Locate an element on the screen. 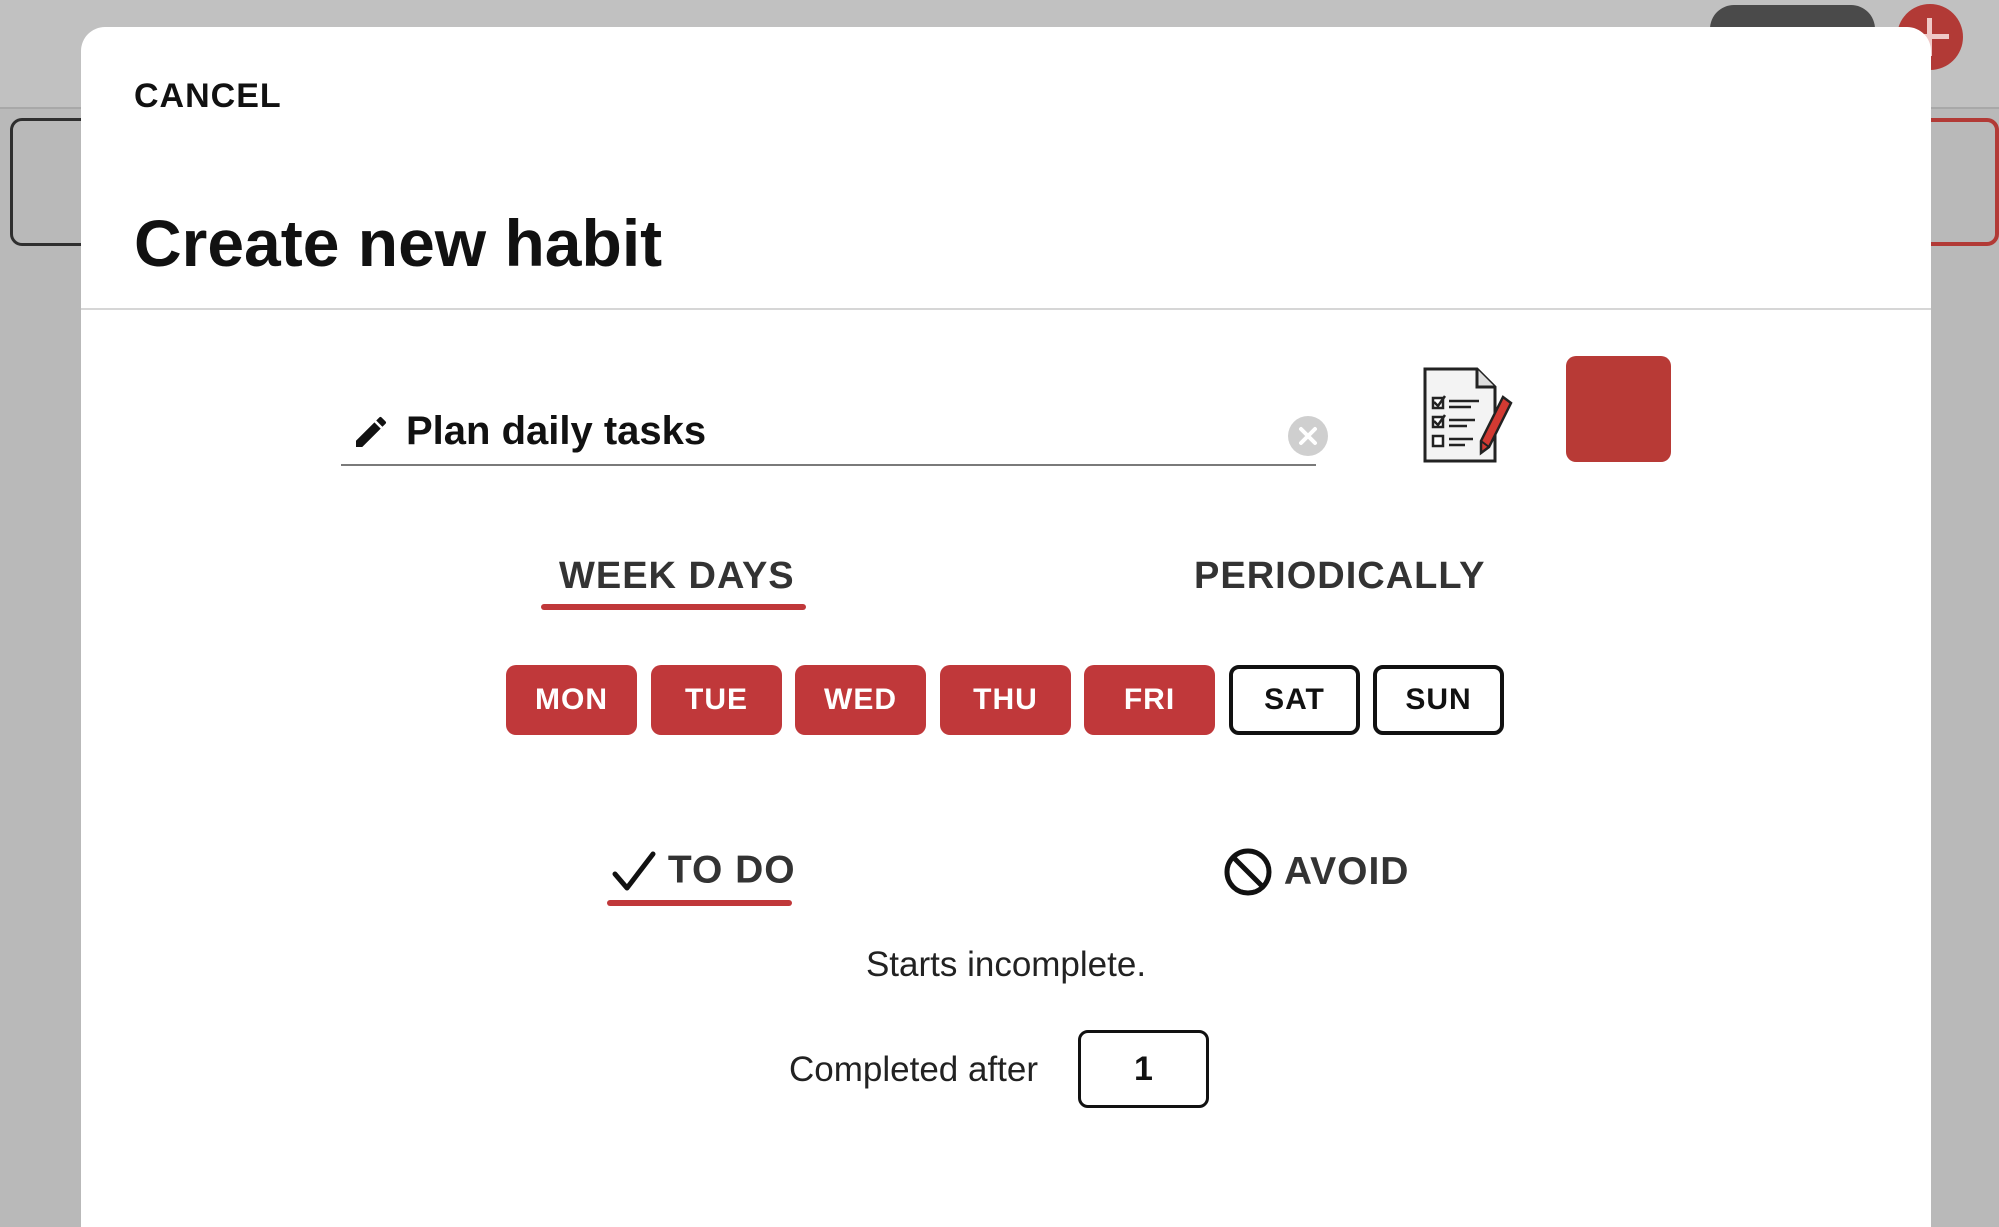 Image resolution: width=1999 pixels, height=1227 pixels. day-toggle-fri: FRI is located at coordinates (1149, 700).